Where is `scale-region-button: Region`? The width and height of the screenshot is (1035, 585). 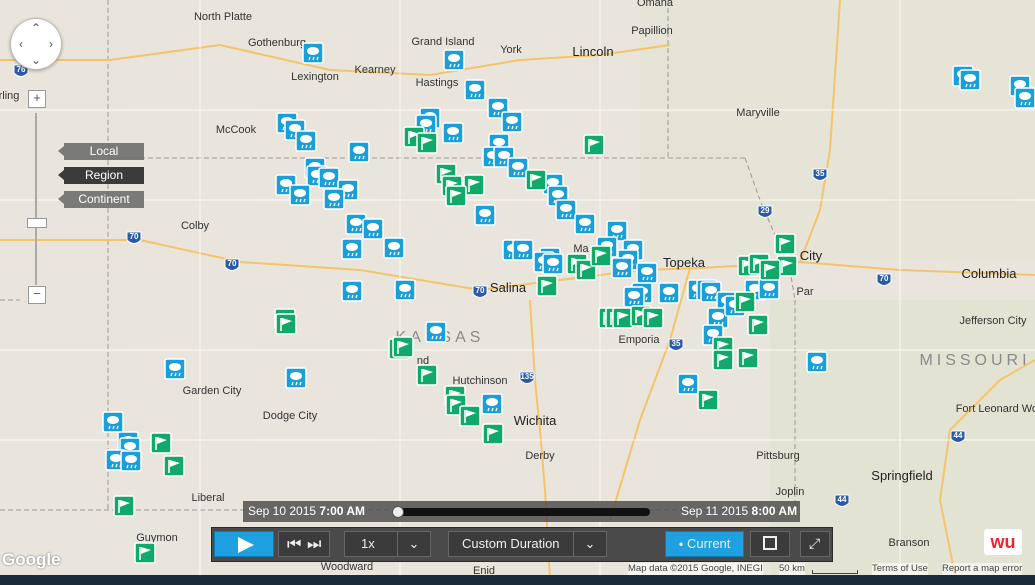
scale-region-button: Region is located at coordinates (101, 175).